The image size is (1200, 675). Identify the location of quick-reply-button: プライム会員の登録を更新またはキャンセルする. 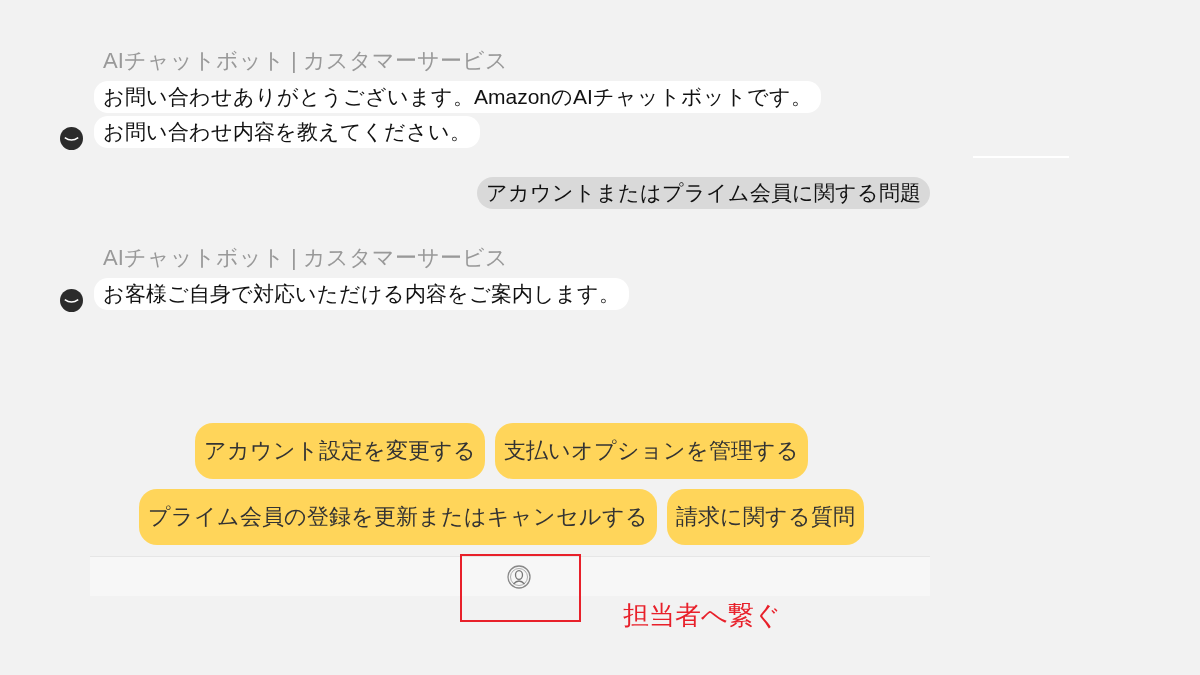
(397, 517).